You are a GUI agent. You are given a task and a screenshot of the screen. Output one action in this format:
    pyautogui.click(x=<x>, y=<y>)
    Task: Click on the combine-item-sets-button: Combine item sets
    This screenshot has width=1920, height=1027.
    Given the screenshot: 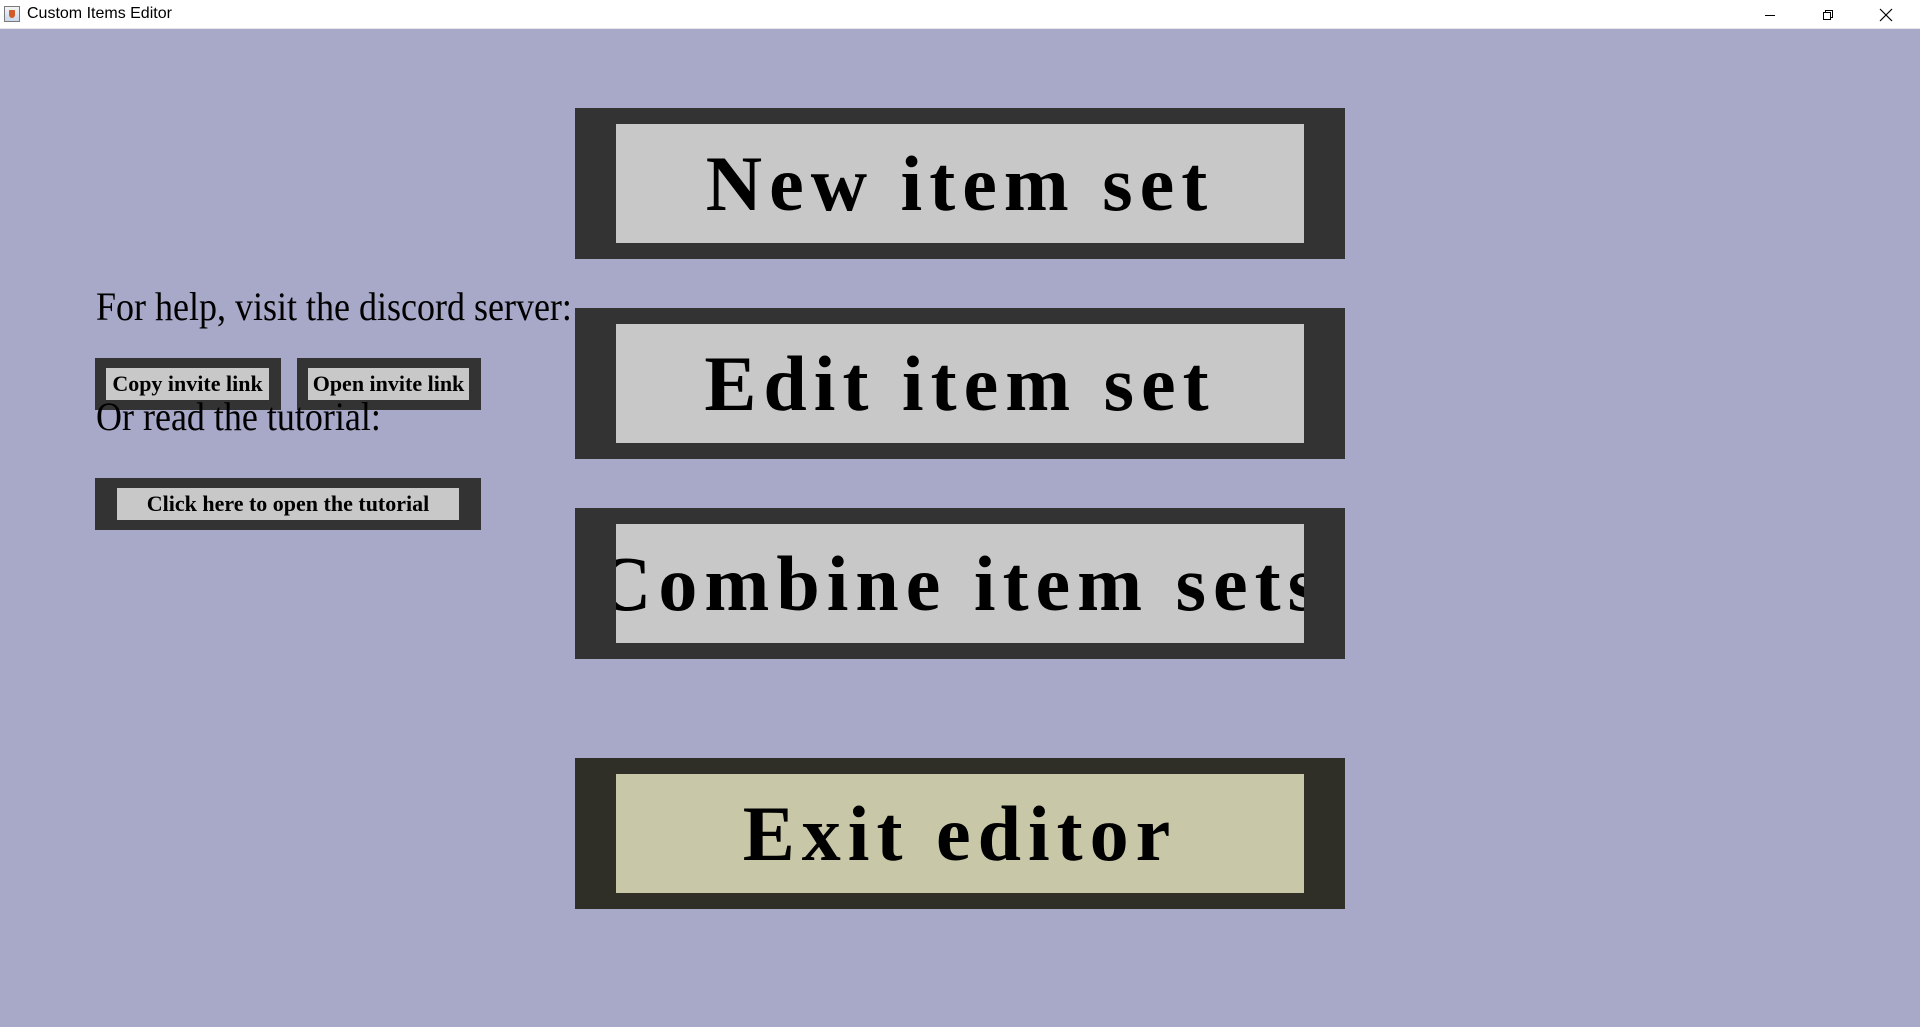 What is the action you would take?
    pyautogui.click(x=960, y=583)
    